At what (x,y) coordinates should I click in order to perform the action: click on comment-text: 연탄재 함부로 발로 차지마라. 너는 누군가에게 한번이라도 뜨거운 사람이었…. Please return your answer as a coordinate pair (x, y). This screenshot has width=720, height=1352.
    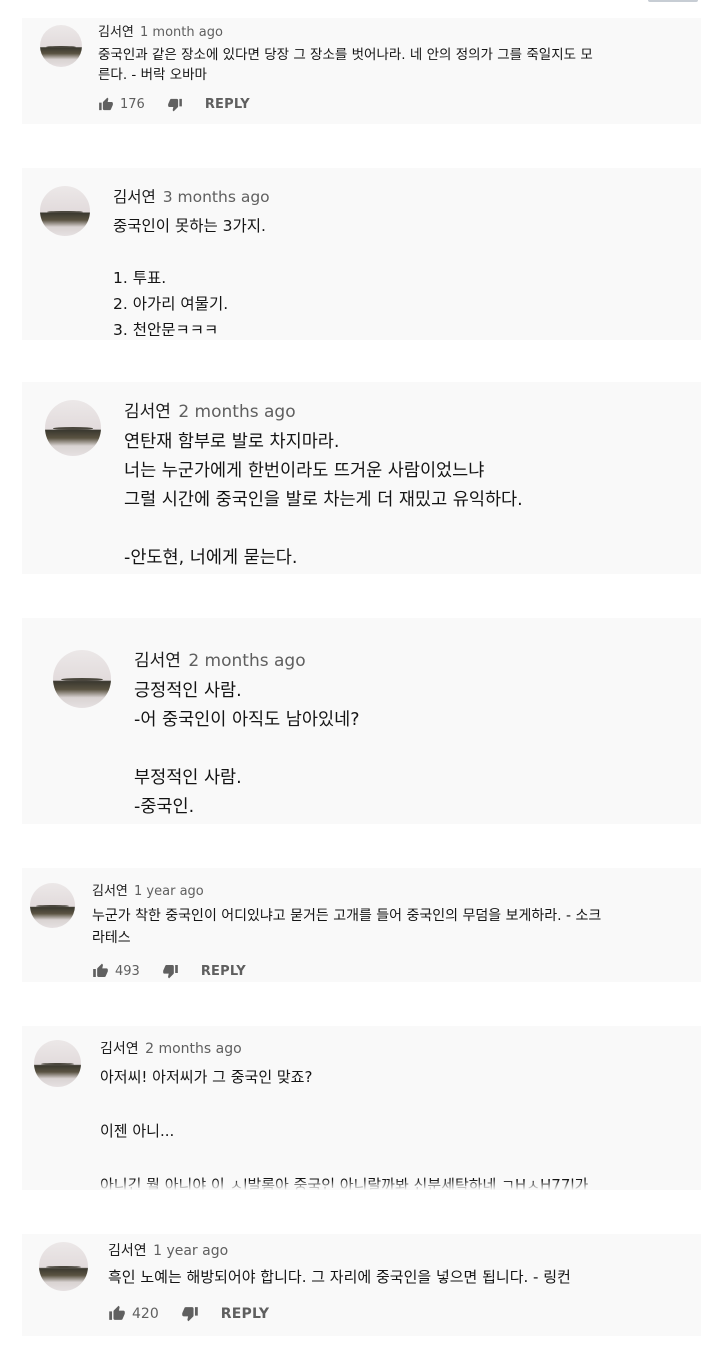
    Looking at the image, I should click on (323, 500).